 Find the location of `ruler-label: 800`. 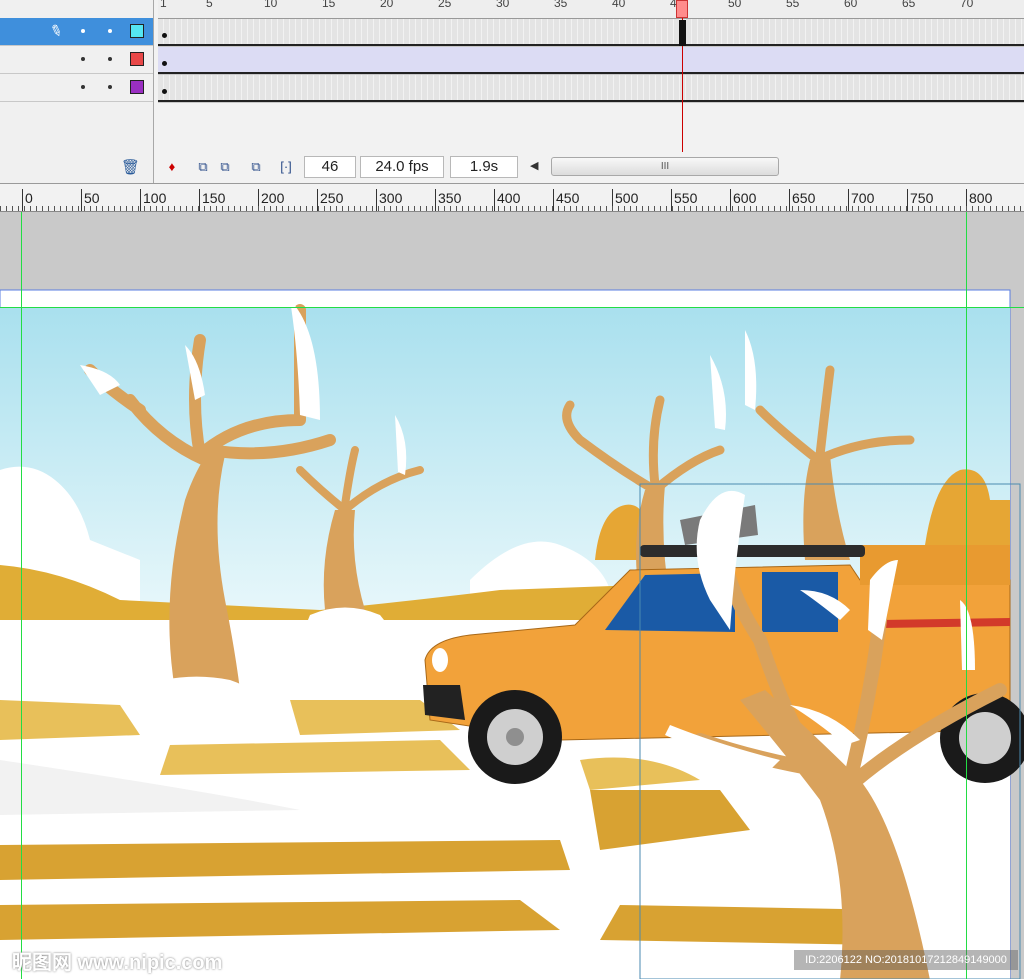

ruler-label: 800 is located at coordinates (981, 198).